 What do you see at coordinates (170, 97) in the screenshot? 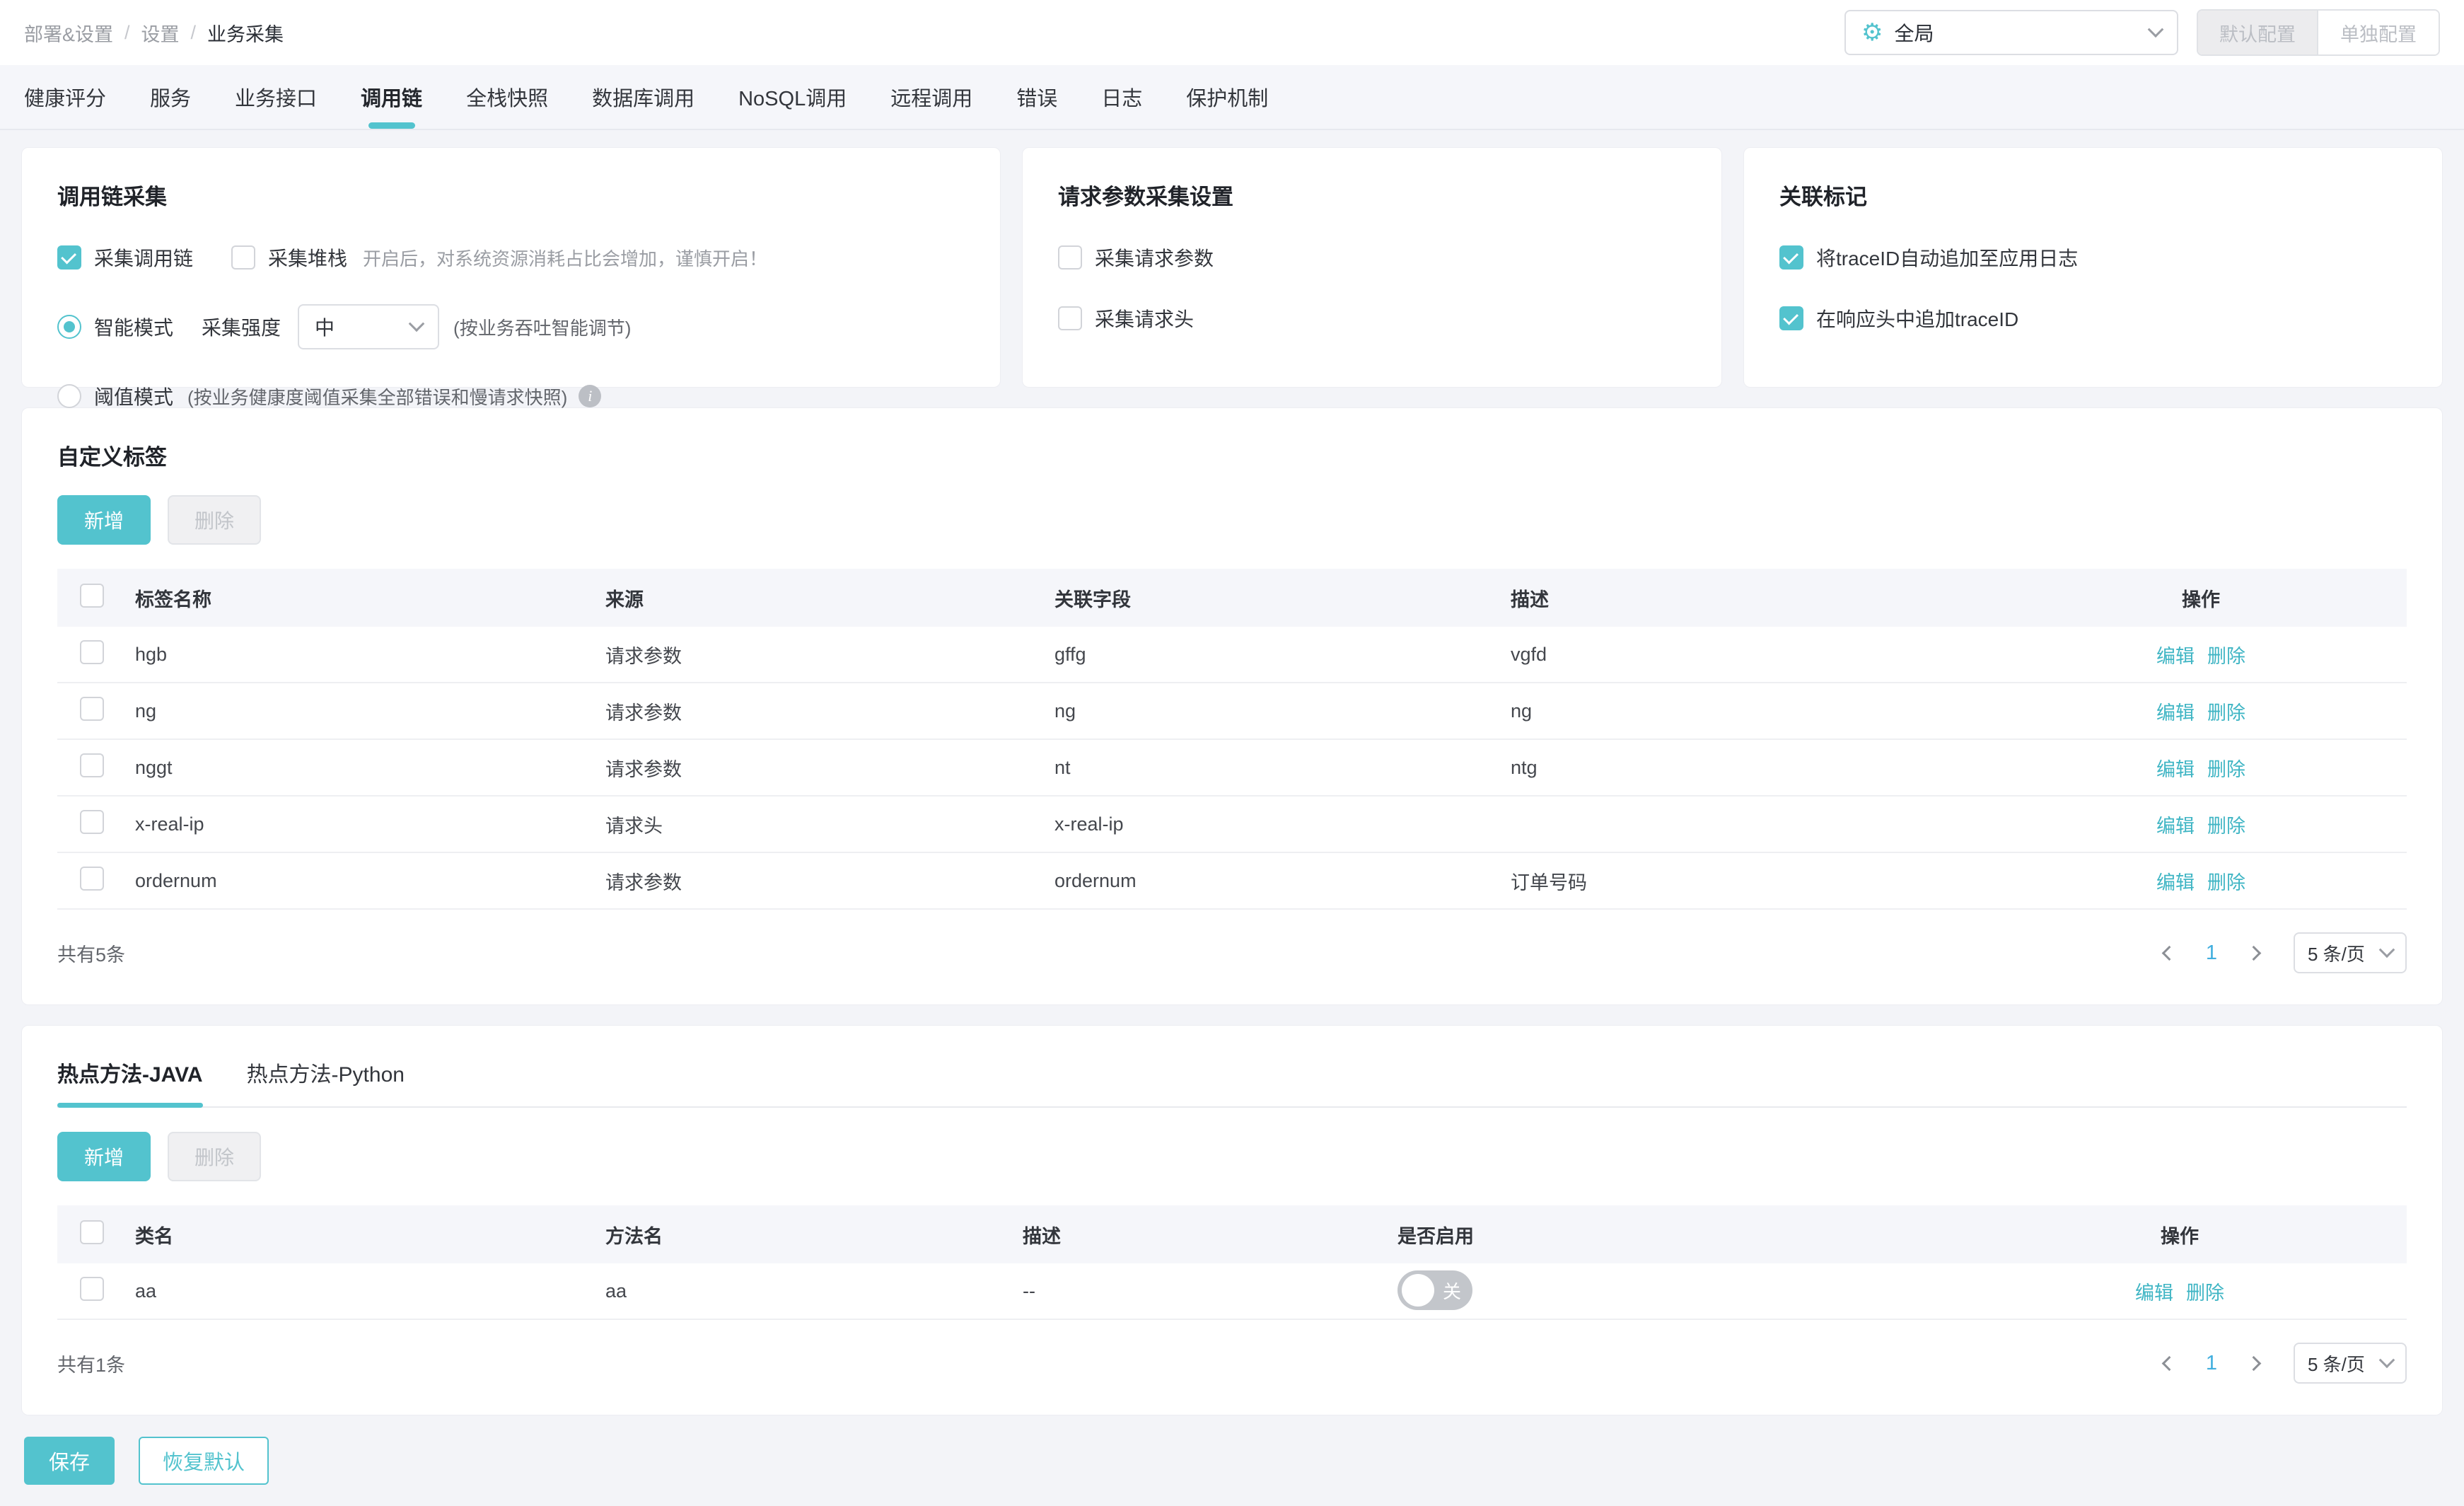
I see `tab-service: 服务` at bounding box center [170, 97].